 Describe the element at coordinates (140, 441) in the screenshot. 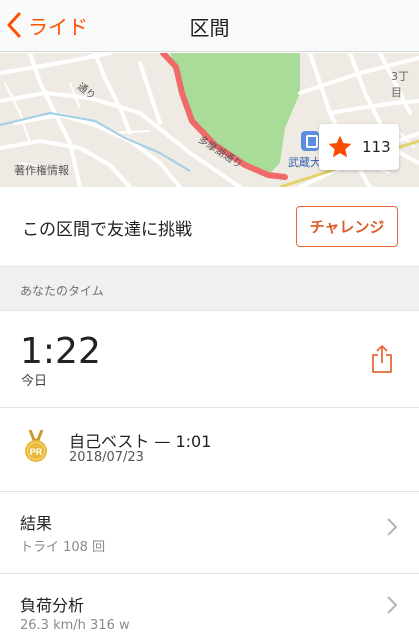

I see `personal-best-title: 自己ベスト — 1:01` at that location.